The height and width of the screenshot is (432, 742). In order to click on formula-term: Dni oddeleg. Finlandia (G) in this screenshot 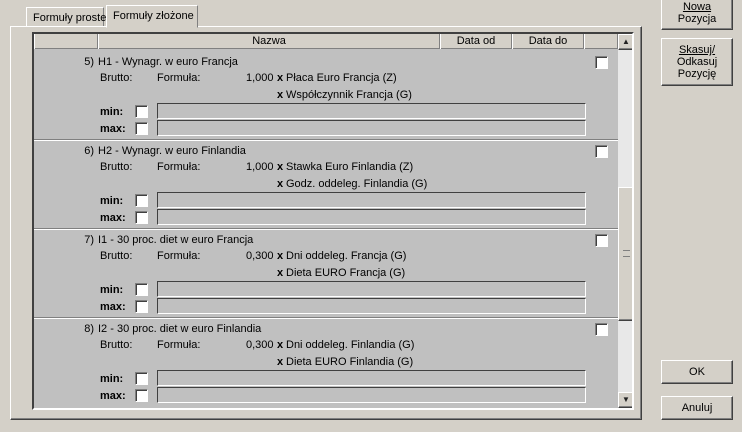, I will do `click(350, 345)`.